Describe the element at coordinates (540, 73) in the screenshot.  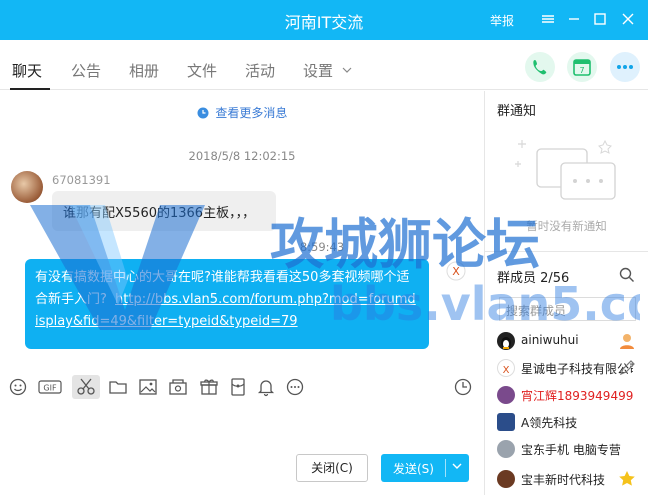
I see `phone-icon` at that location.